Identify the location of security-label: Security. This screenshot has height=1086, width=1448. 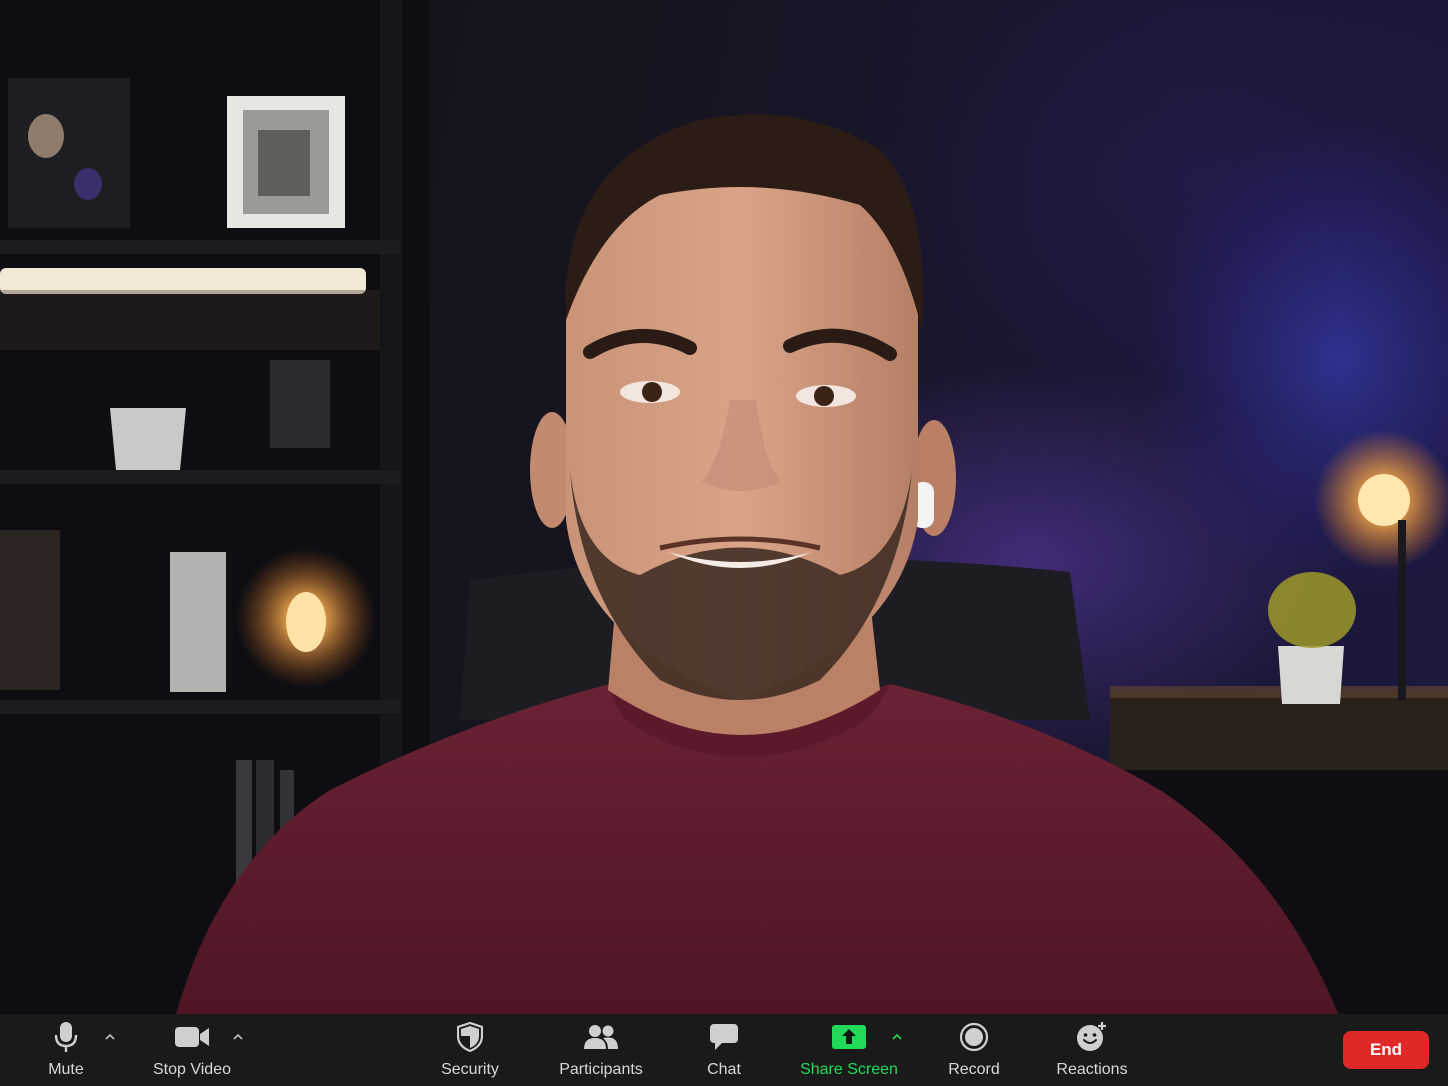
(470, 1069).